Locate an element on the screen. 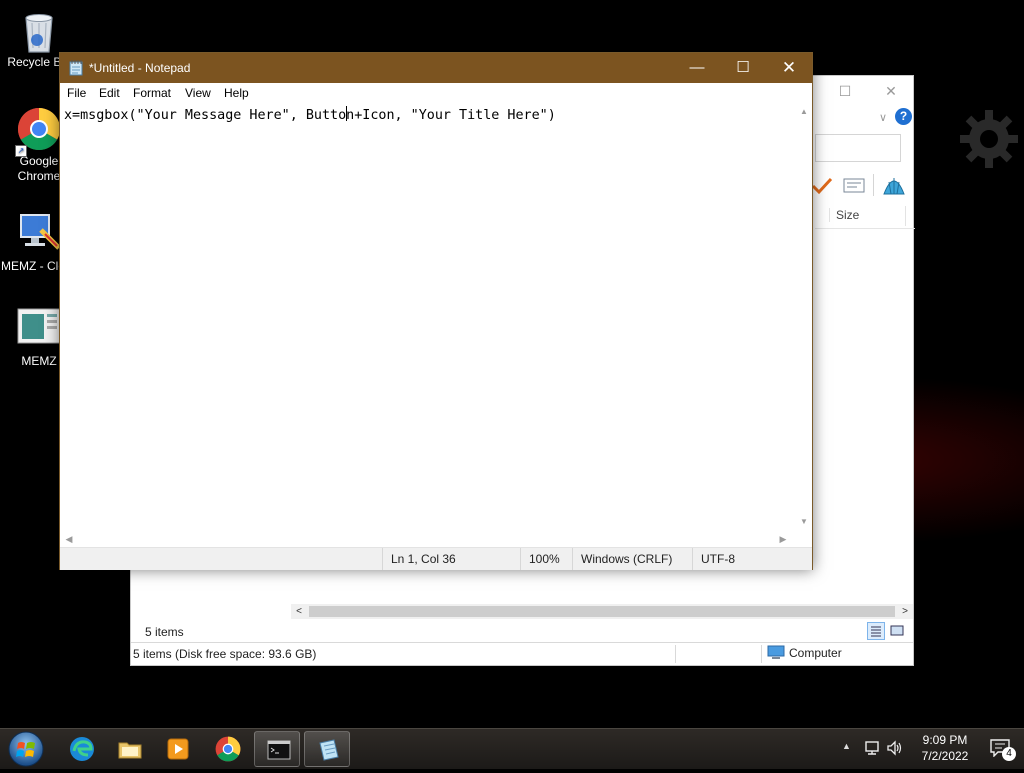 Image resolution: width=1024 pixels, height=773 pixels. clock-time: 9:09 PM is located at coordinates (945, 740).